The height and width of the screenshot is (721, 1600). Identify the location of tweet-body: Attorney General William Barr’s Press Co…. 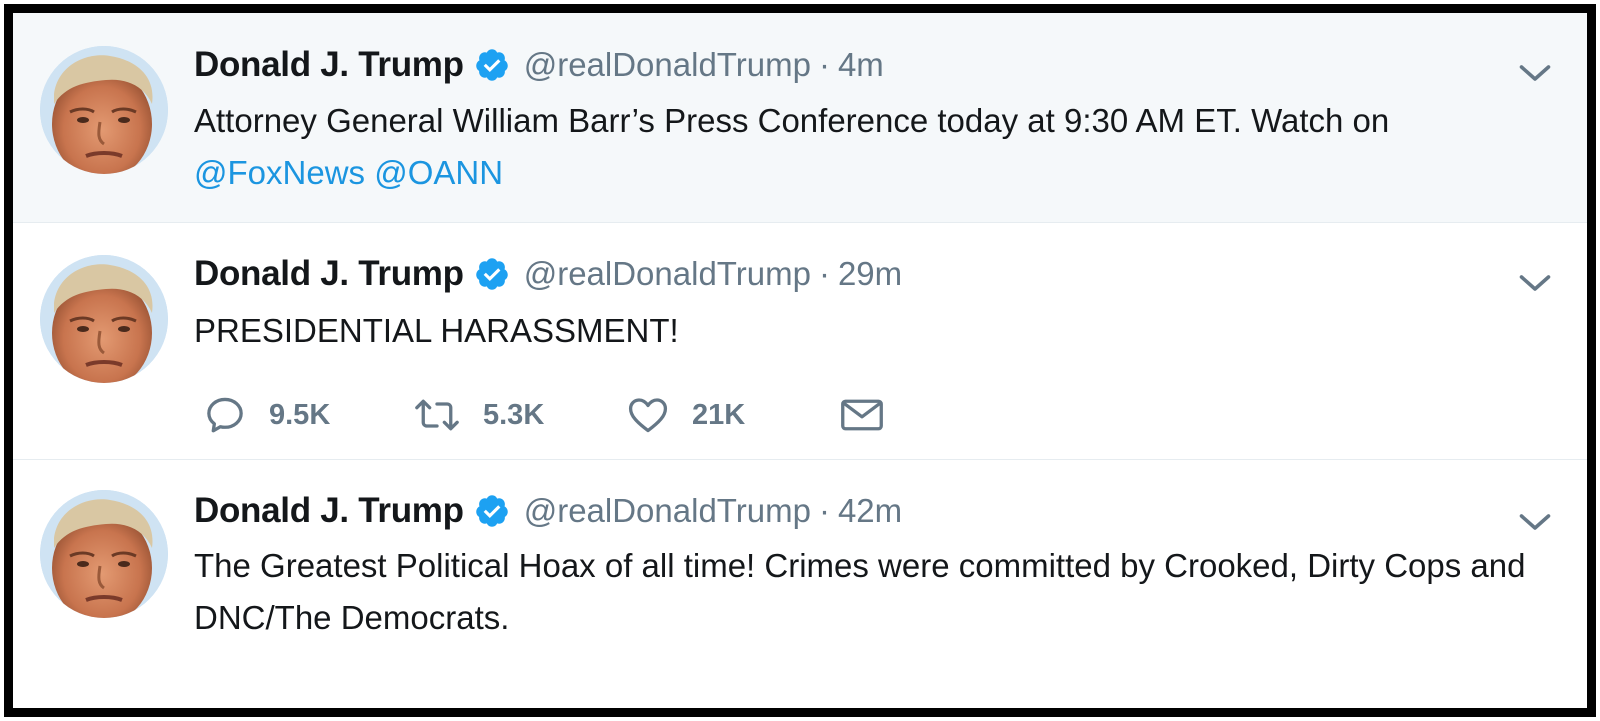
(792, 120).